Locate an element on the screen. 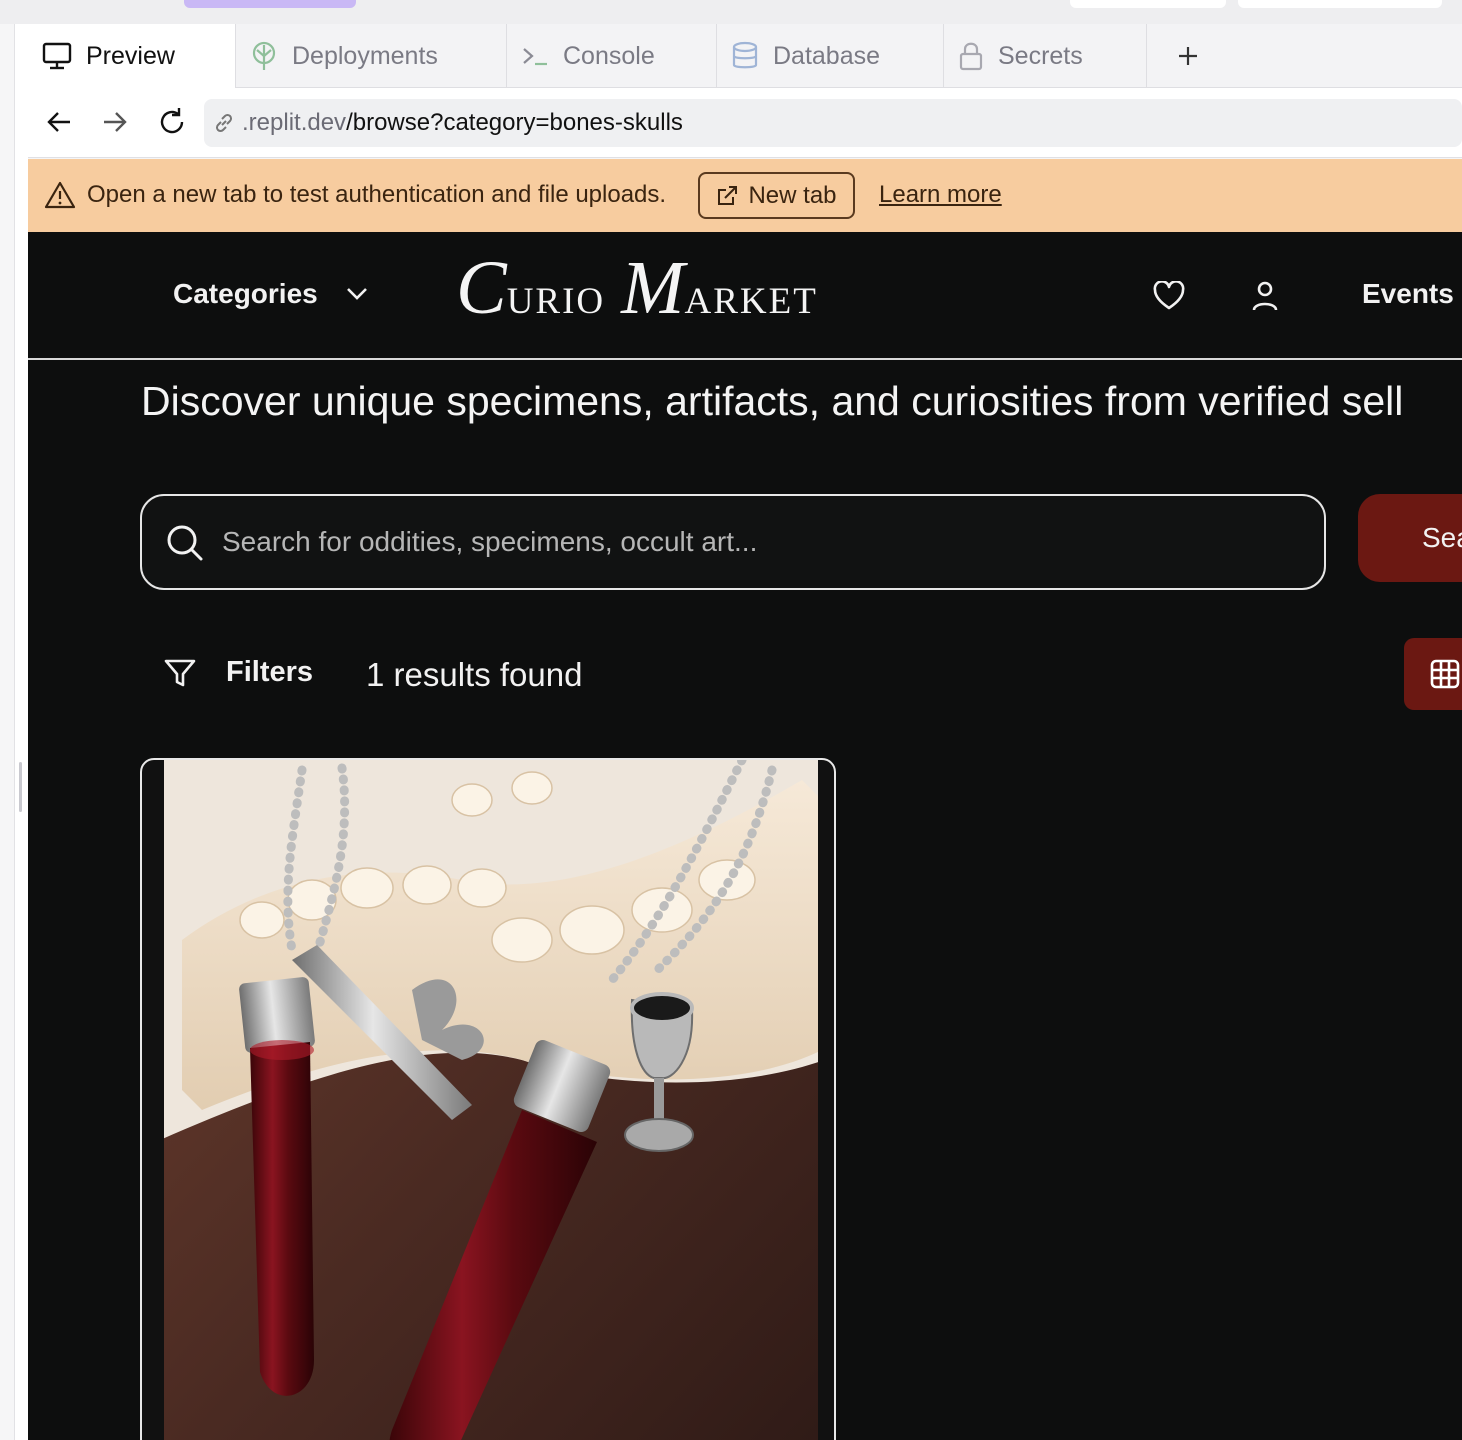 The image size is (1462, 1440). url-host: .replit.dev is located at coordinates (294, 122).